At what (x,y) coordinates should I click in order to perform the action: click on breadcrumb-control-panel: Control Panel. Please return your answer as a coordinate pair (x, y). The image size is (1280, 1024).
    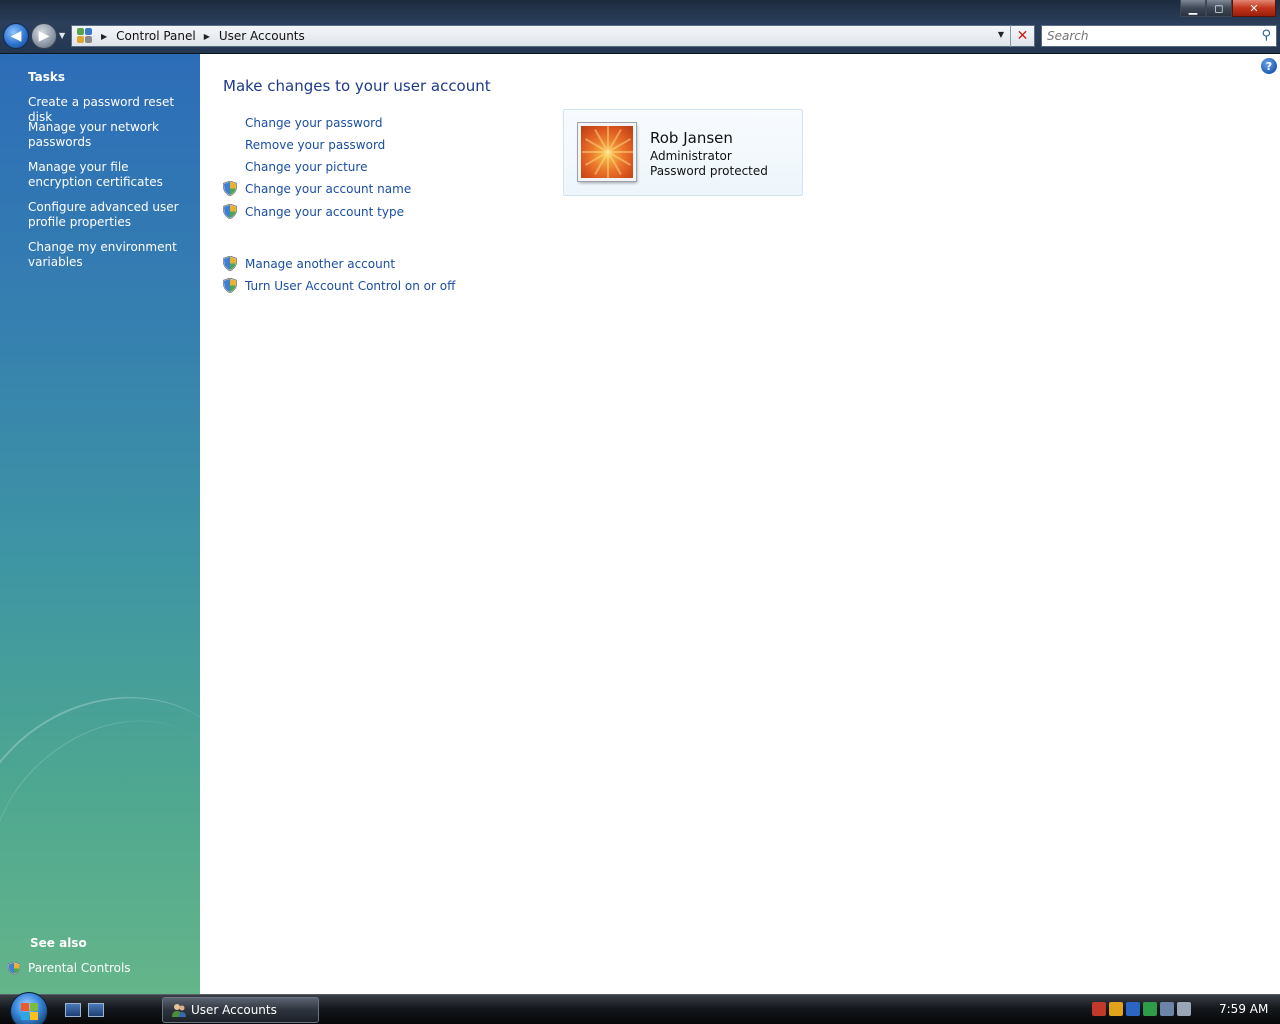
    Looking at the image, I should click on (156, 36).